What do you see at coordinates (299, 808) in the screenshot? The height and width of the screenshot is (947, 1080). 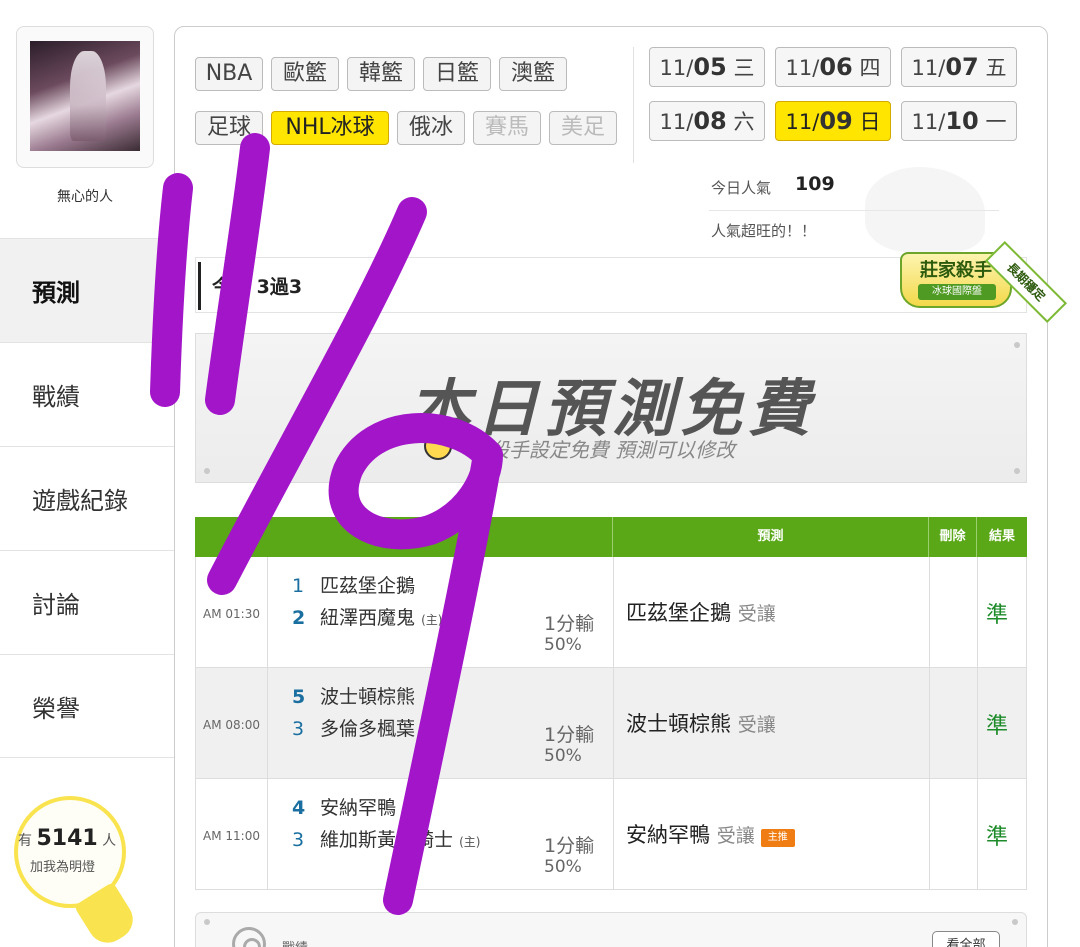 I see `away-rotation: 4` at bounding box center [299, 808].